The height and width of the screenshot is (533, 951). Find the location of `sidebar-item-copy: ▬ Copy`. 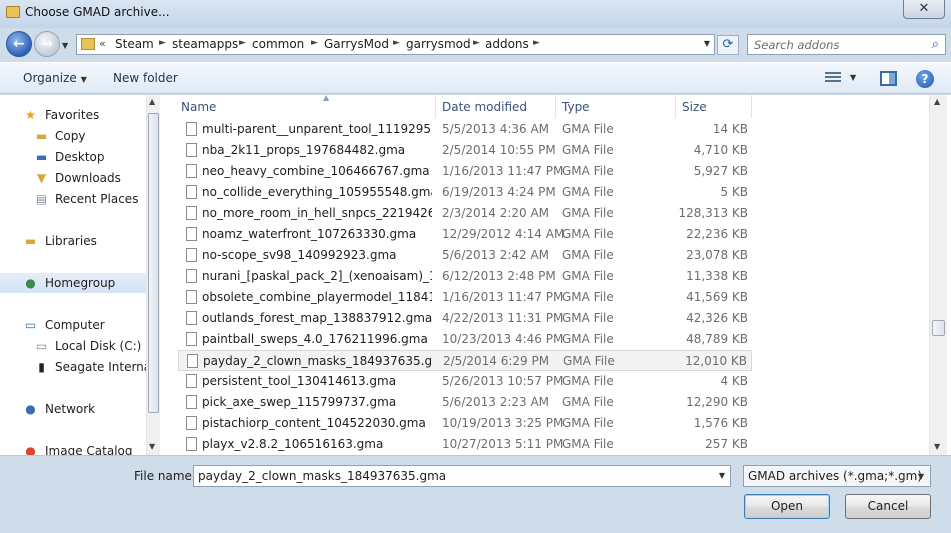

sidebar-item-copy: ▬ Copy is located at coordinates (73, 136).